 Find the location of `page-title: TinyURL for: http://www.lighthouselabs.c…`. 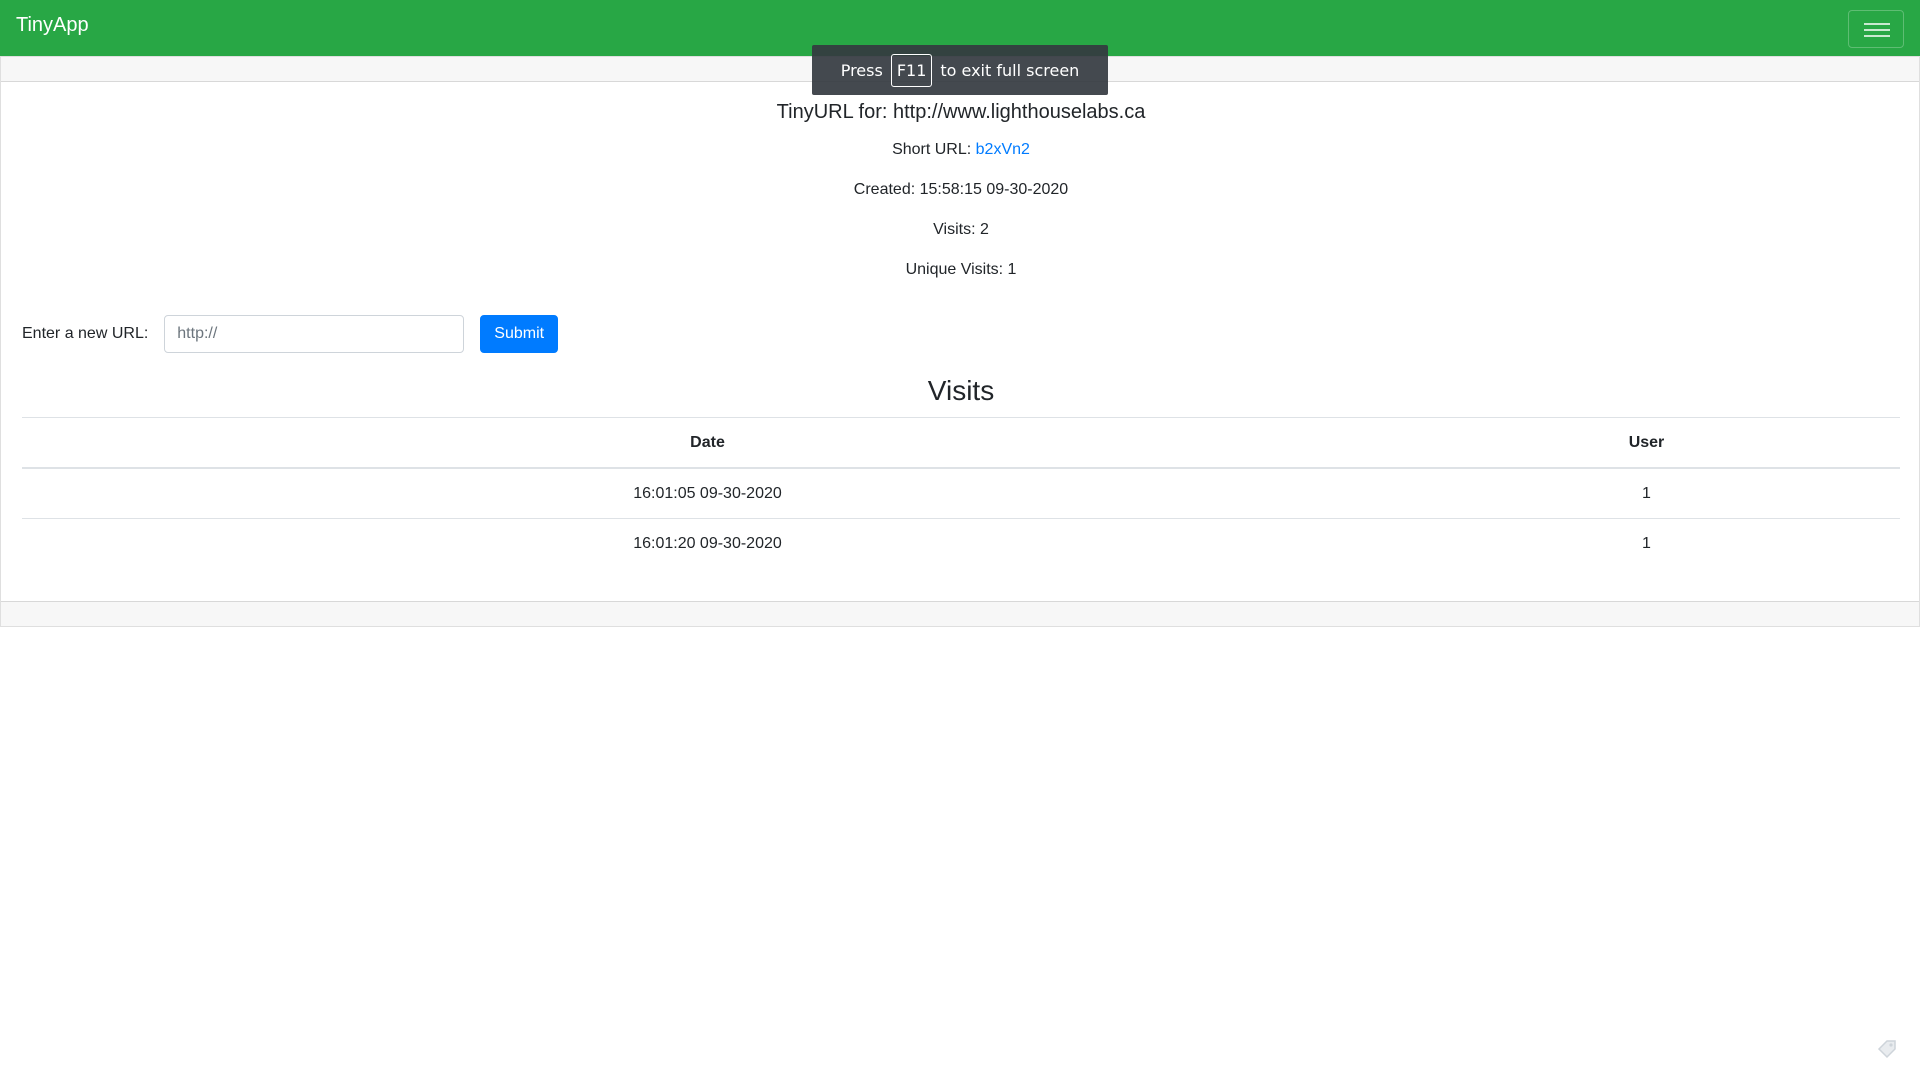

page-title: TinyURL for: http://www.lighthouselabs.c… is located at coordinates (961, 112).